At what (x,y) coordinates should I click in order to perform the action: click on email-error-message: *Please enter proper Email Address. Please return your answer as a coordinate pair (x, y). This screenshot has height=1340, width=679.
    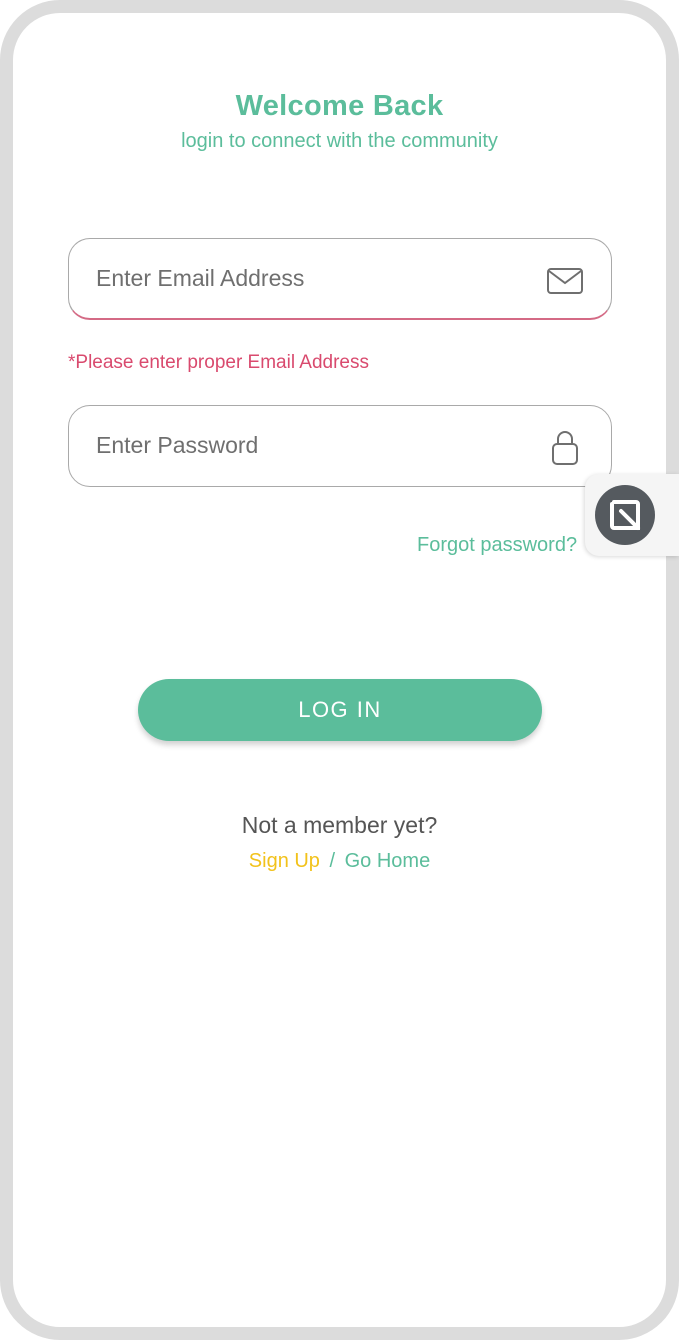
    Looking at the image, I should click on (218, 362).